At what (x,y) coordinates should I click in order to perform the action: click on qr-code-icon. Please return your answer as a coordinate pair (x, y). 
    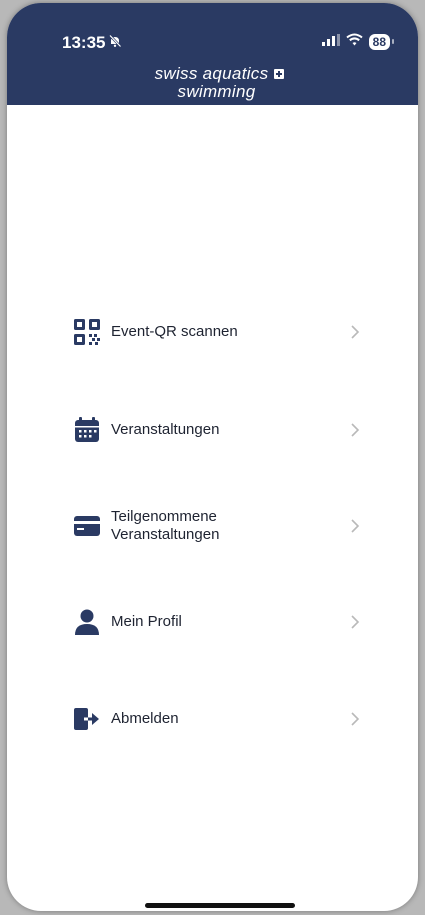
    Looking at the image, I should click on (87, 332).